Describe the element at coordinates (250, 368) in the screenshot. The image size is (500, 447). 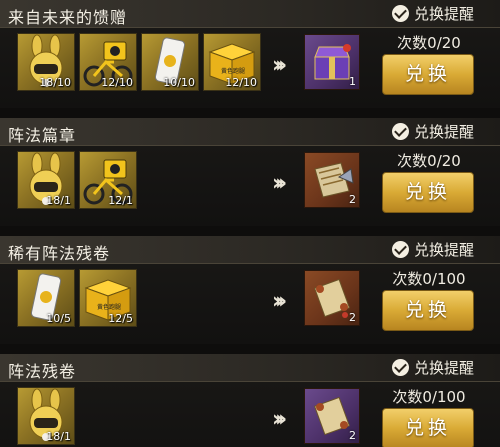
I see `section-header: 阵法残卷 兑换提醒` at that location.